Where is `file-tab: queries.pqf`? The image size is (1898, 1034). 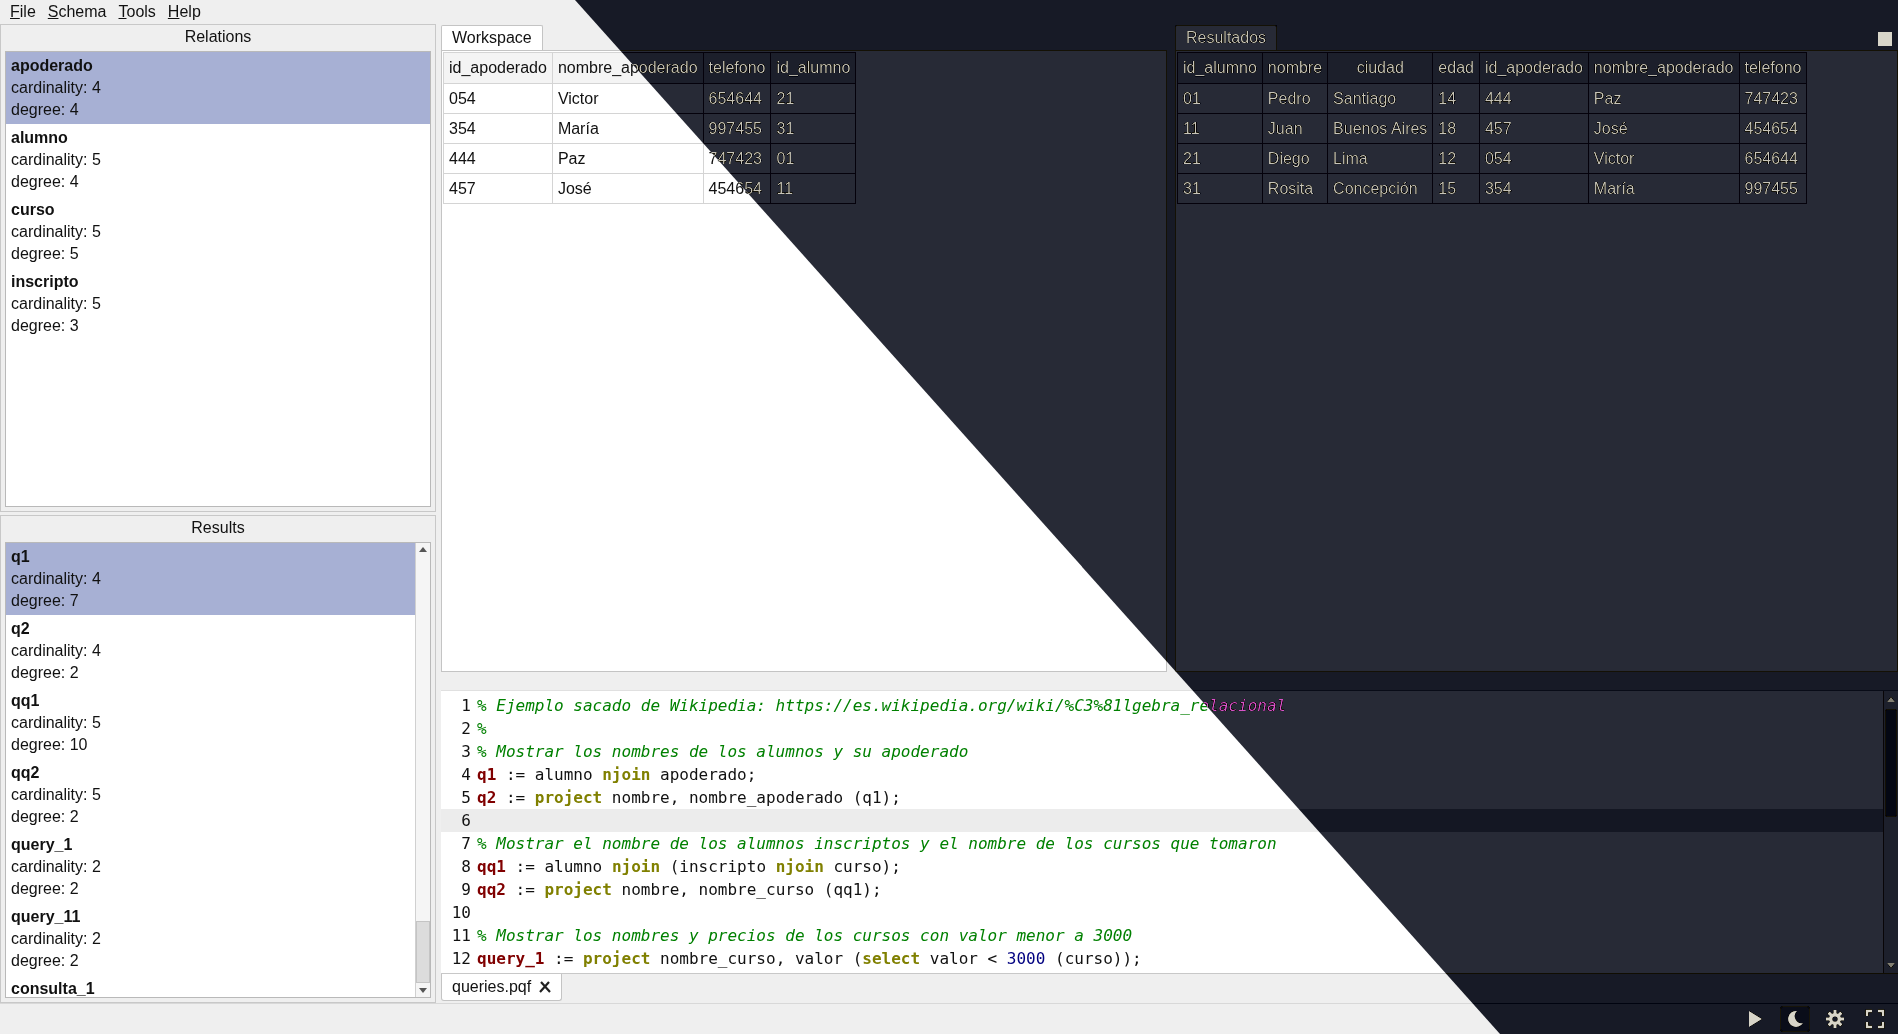 file-tab: queries.pqf is located at coordinates (502, 987).